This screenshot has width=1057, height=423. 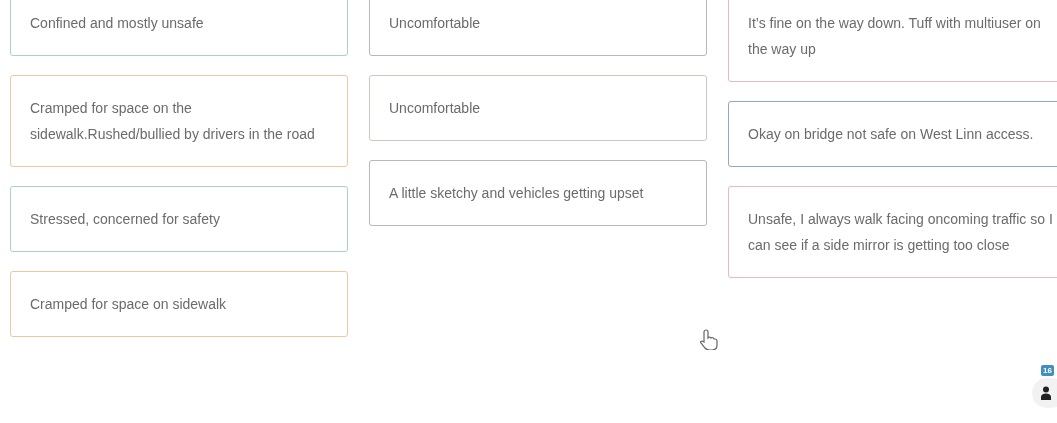 What do you see at coordinates (179, 28) in the screenshot?
I see `sticky-note: Confined and mostly unsafe` at bounding box center [179, 28].